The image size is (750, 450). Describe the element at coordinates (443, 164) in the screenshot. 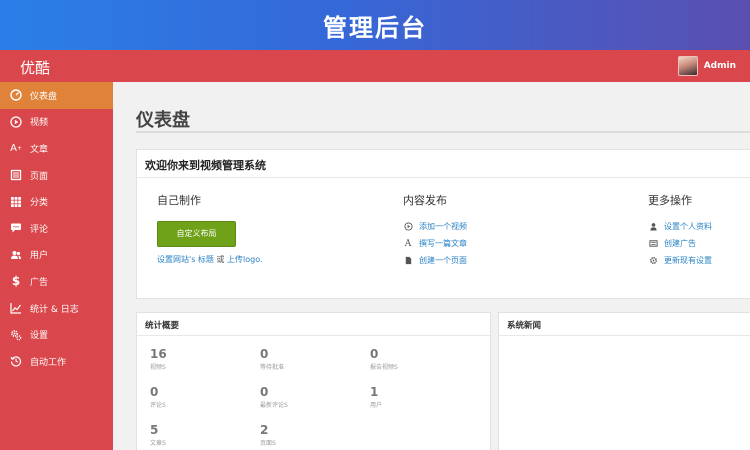

I see `welcome-heading: 欢迎你来到视频管理系统` at that location.